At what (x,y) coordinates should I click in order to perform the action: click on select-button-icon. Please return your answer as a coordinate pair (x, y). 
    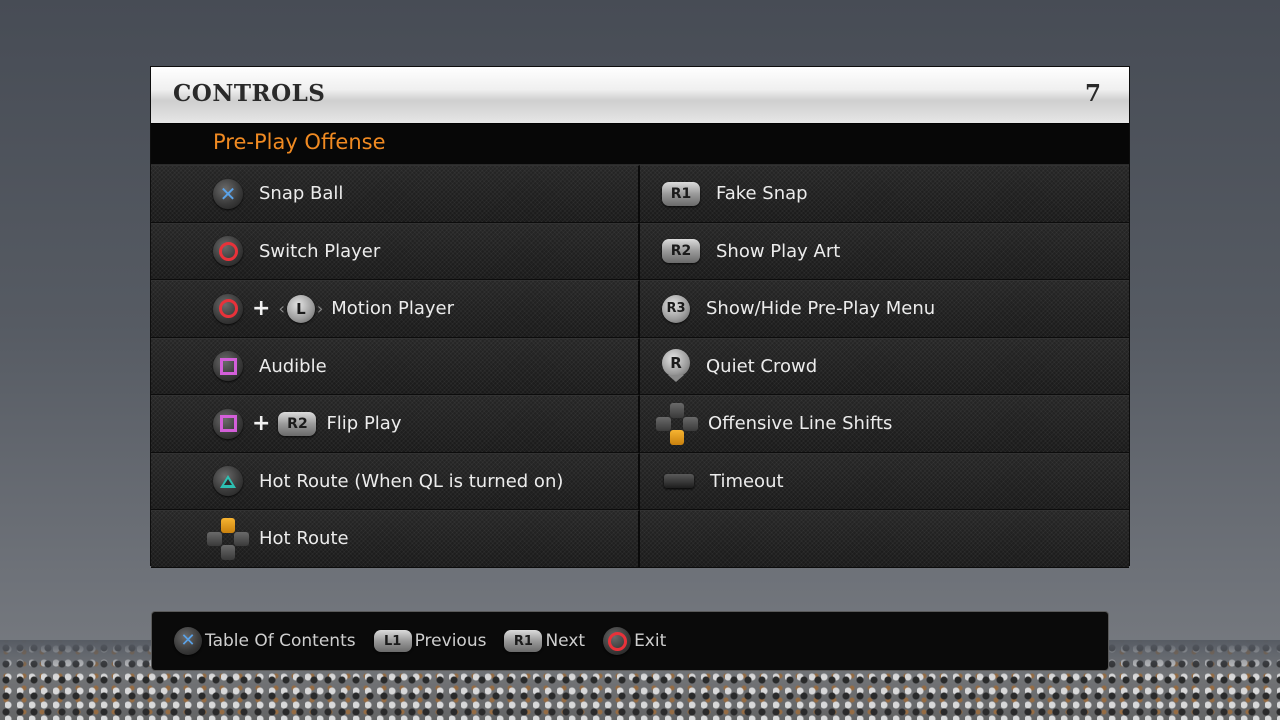
    Looking at the image, I should click on (679, 481).